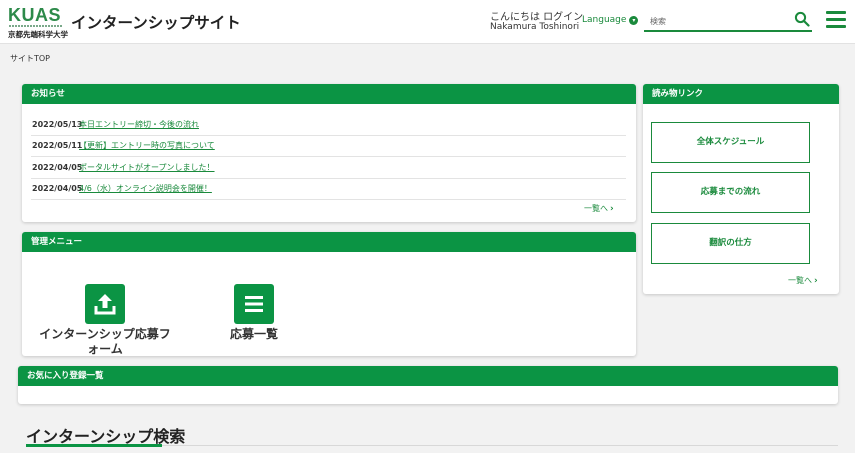  I want to click on language-selector: Language ▾, so click(610, 20).